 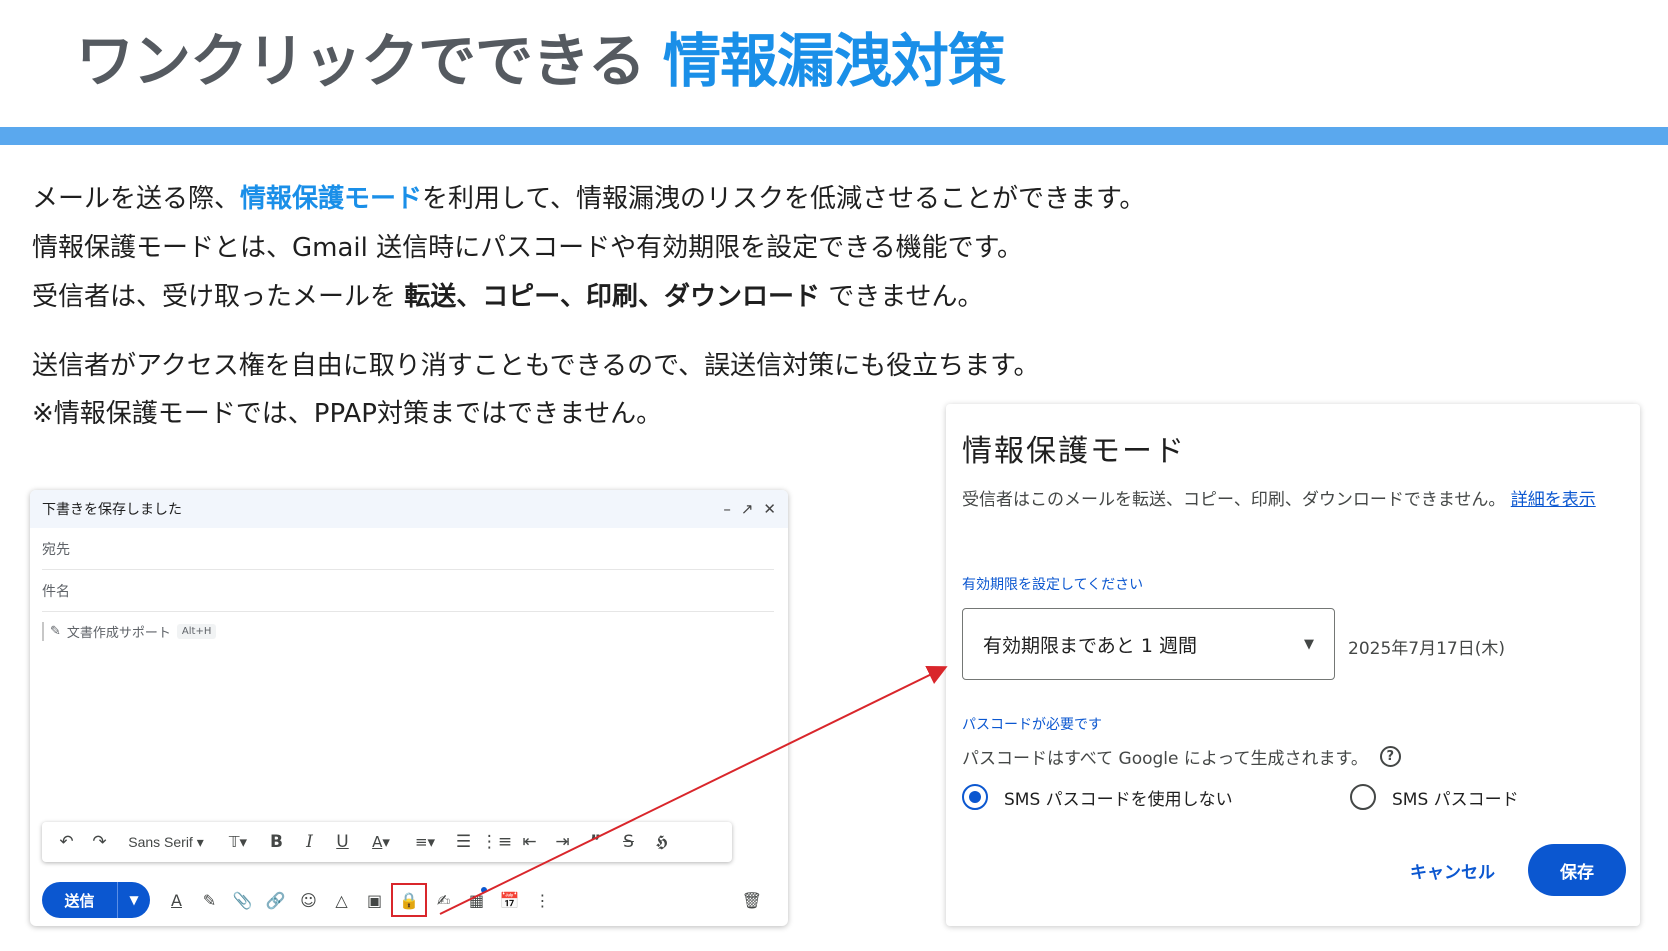 What do you see at coordinates (1090, 645) in the screenshot?
I see `expiry-selected-value: 有効期限まであと 1 週間` at bounding box center [1090, 645].